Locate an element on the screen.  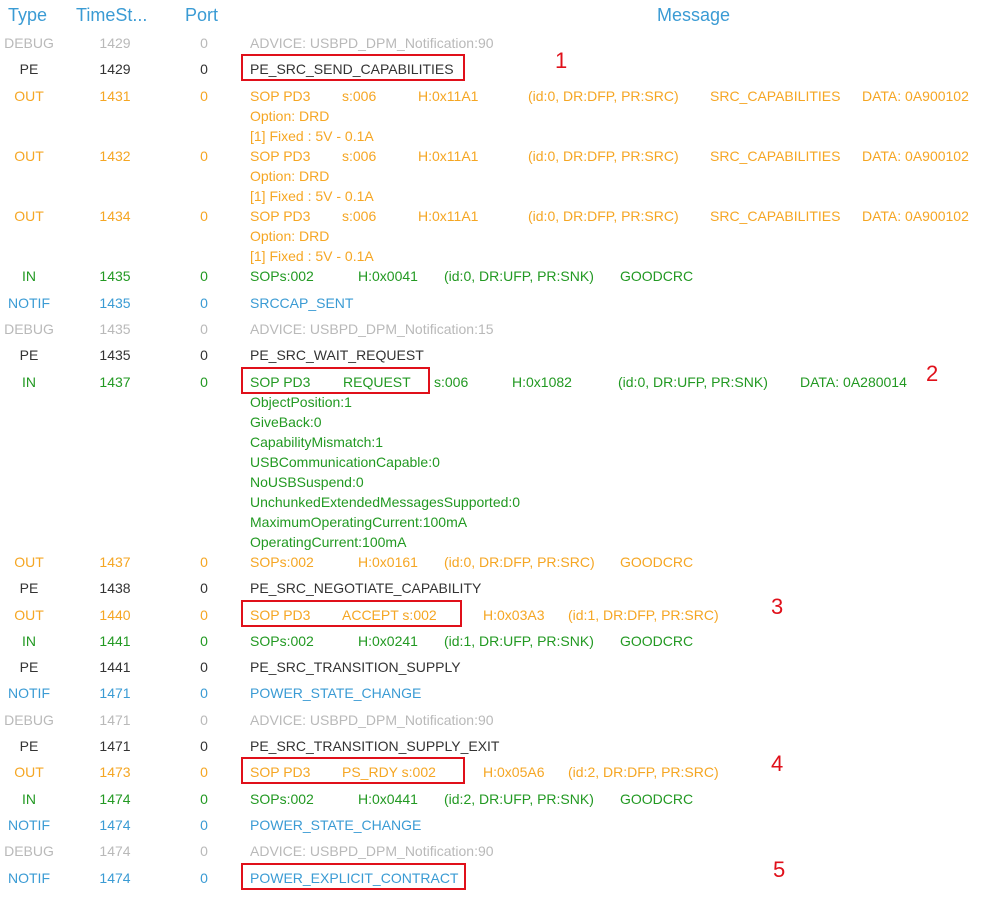
timestamp-cell: 1429 is located at coordinates (115, 69).